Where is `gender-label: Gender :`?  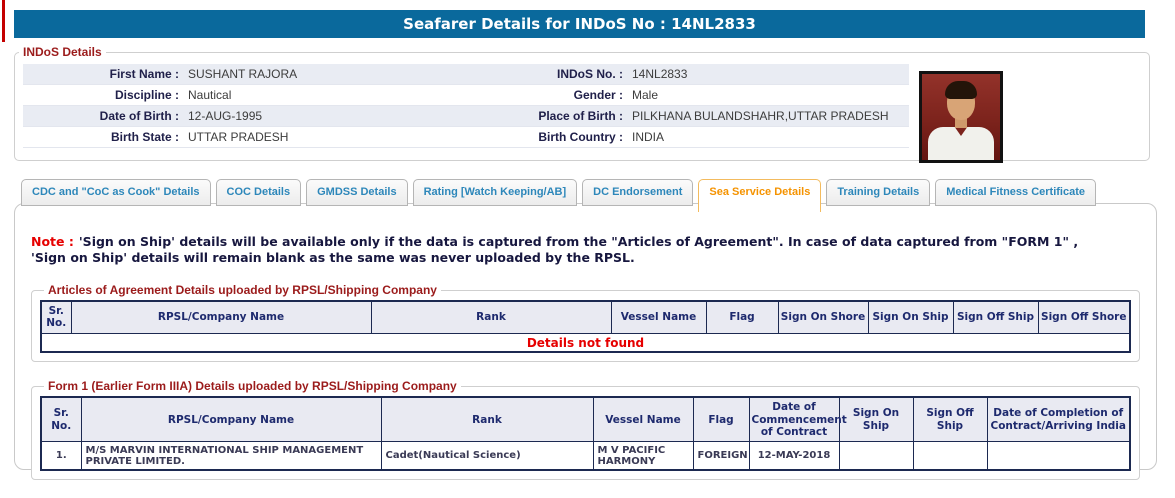 gender-label: Gender : is located at coordinates (598, 95).